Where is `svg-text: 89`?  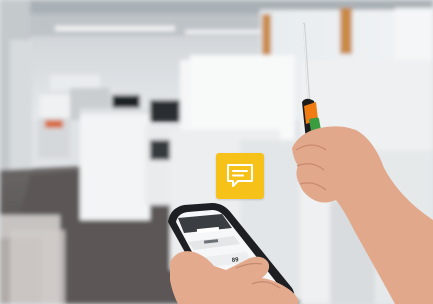 svg-text: 89 is located at coordinates (236, 260).